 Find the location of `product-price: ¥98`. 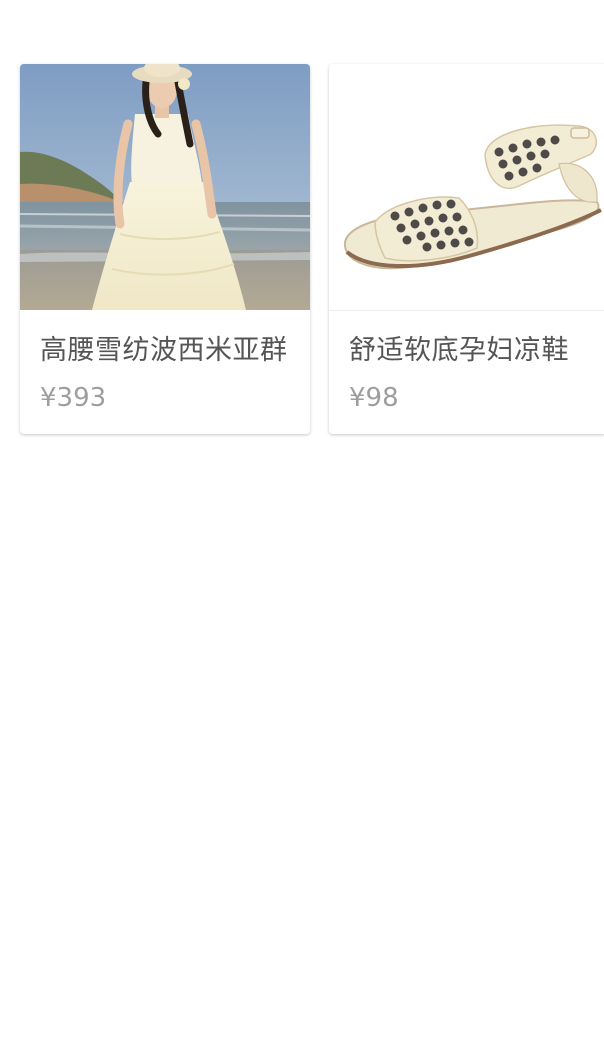

product-price: ¥98 is located at coordinates (374, 398).